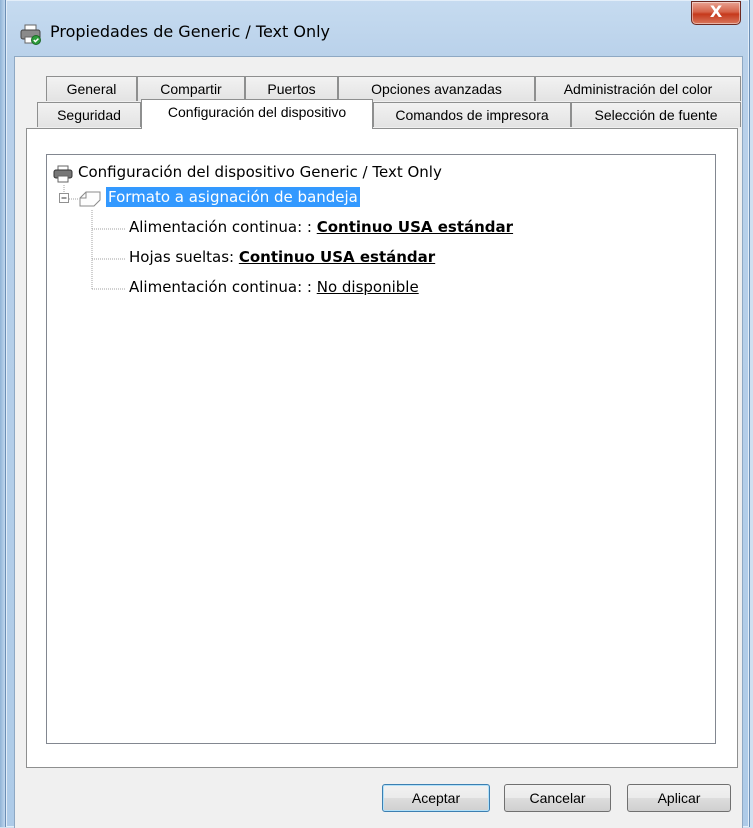 The image size is (753, 828). What do you see at coordinates (368, 287) in the screenshot?
I see `tree-item-3-value: No disponible` at bounding box center [368, 287].